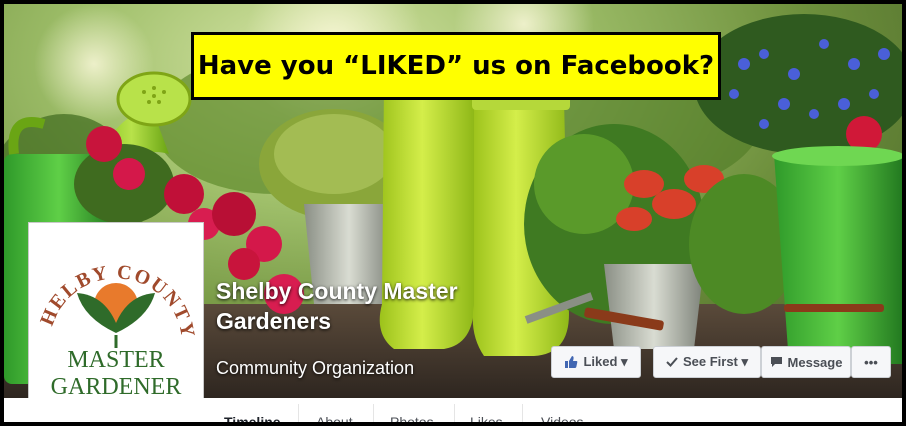 Image resolution: width=906 pixels, height=426 pixels. I want to click on page-name-line1: Shelby County Master, so click(337, 291).